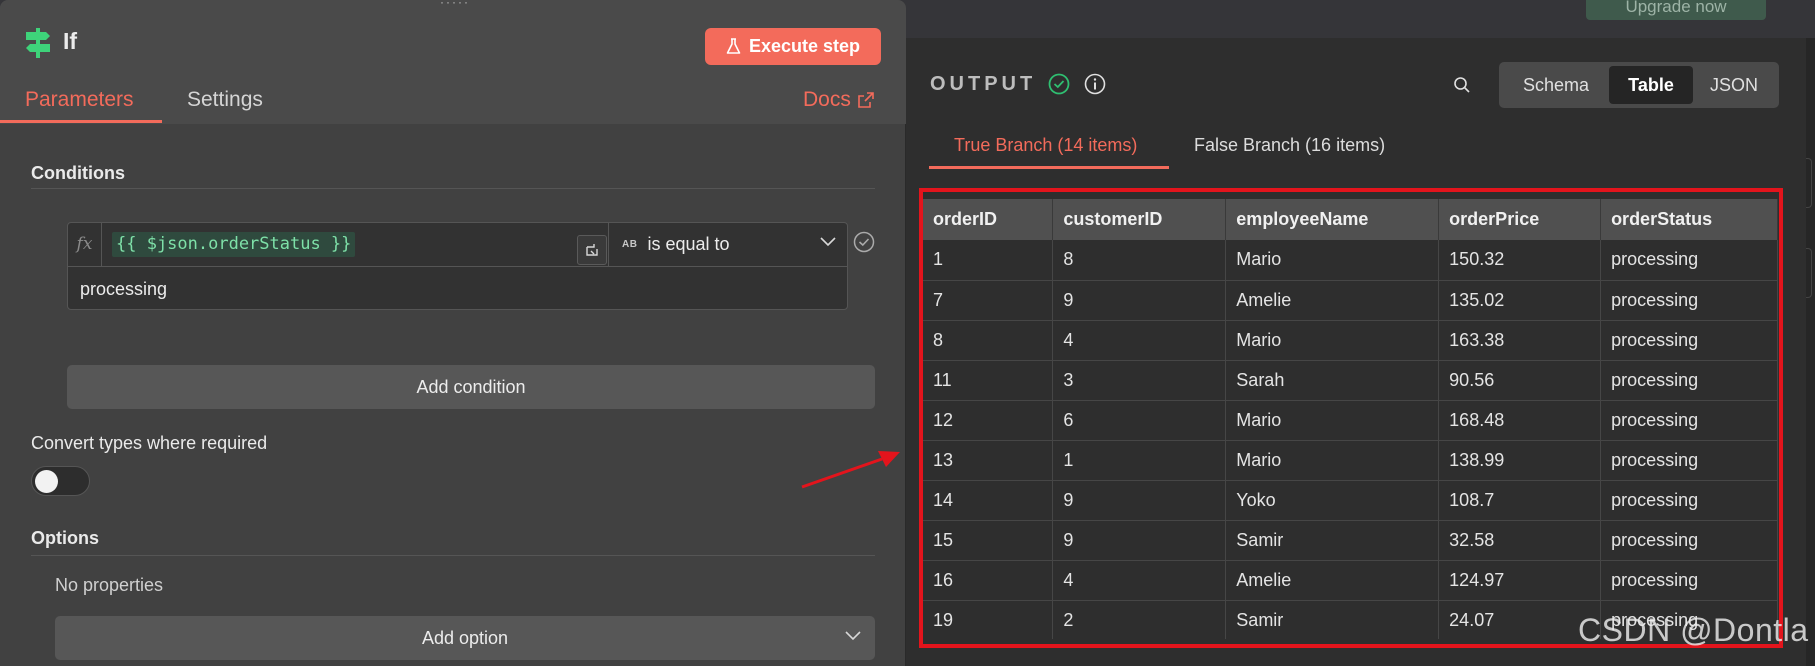 The height and width of the screenshot is (666, 1815). Describe the element at coordinates (988, 619) in the screenshot. I see `table-cell: 19` at that location.